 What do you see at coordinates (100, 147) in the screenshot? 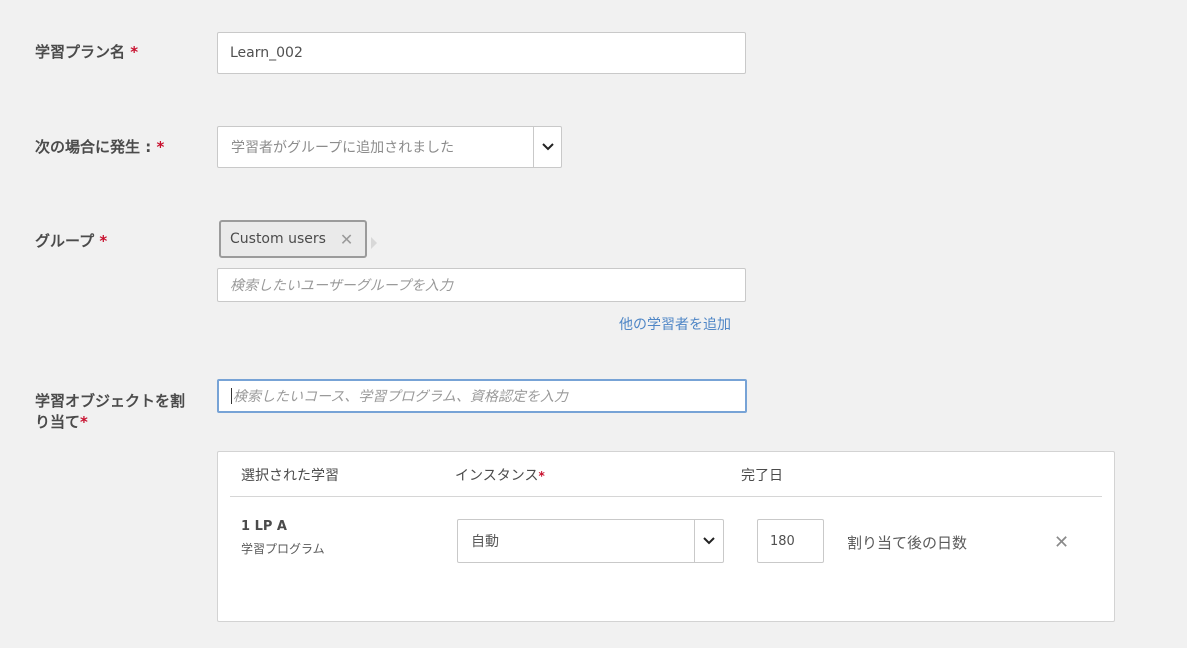
I see `trigger-label: 次の場合に発生 : *` at bounding box center [100, 147].